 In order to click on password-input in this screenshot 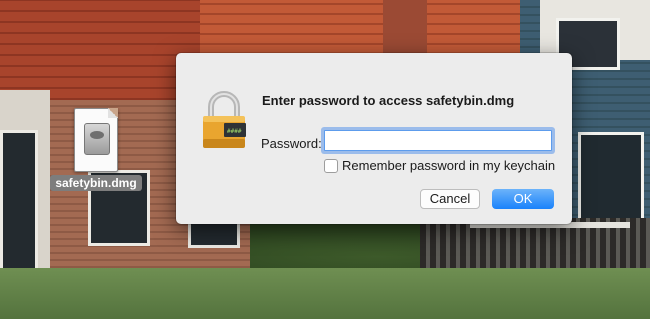, I will do `click(438, 140)`.